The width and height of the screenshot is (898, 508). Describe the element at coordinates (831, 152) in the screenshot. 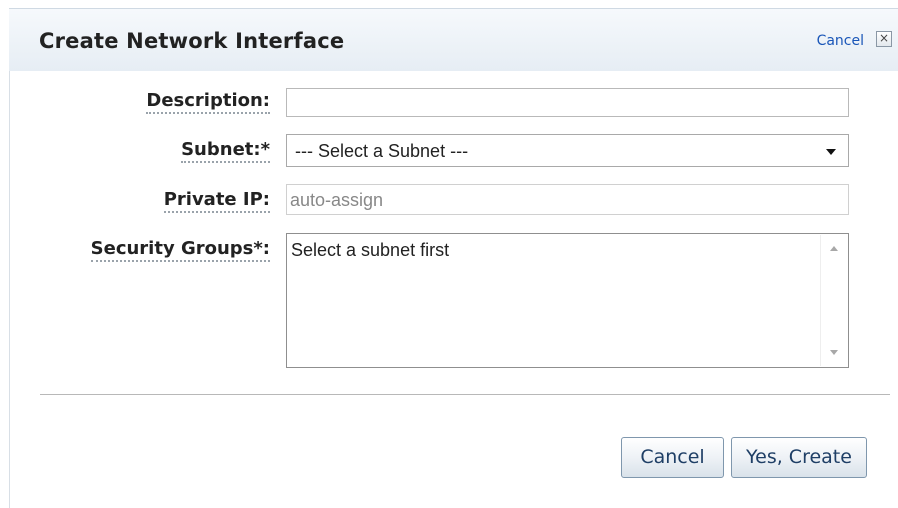

I see `dropdown-arrow-icon` at that location.